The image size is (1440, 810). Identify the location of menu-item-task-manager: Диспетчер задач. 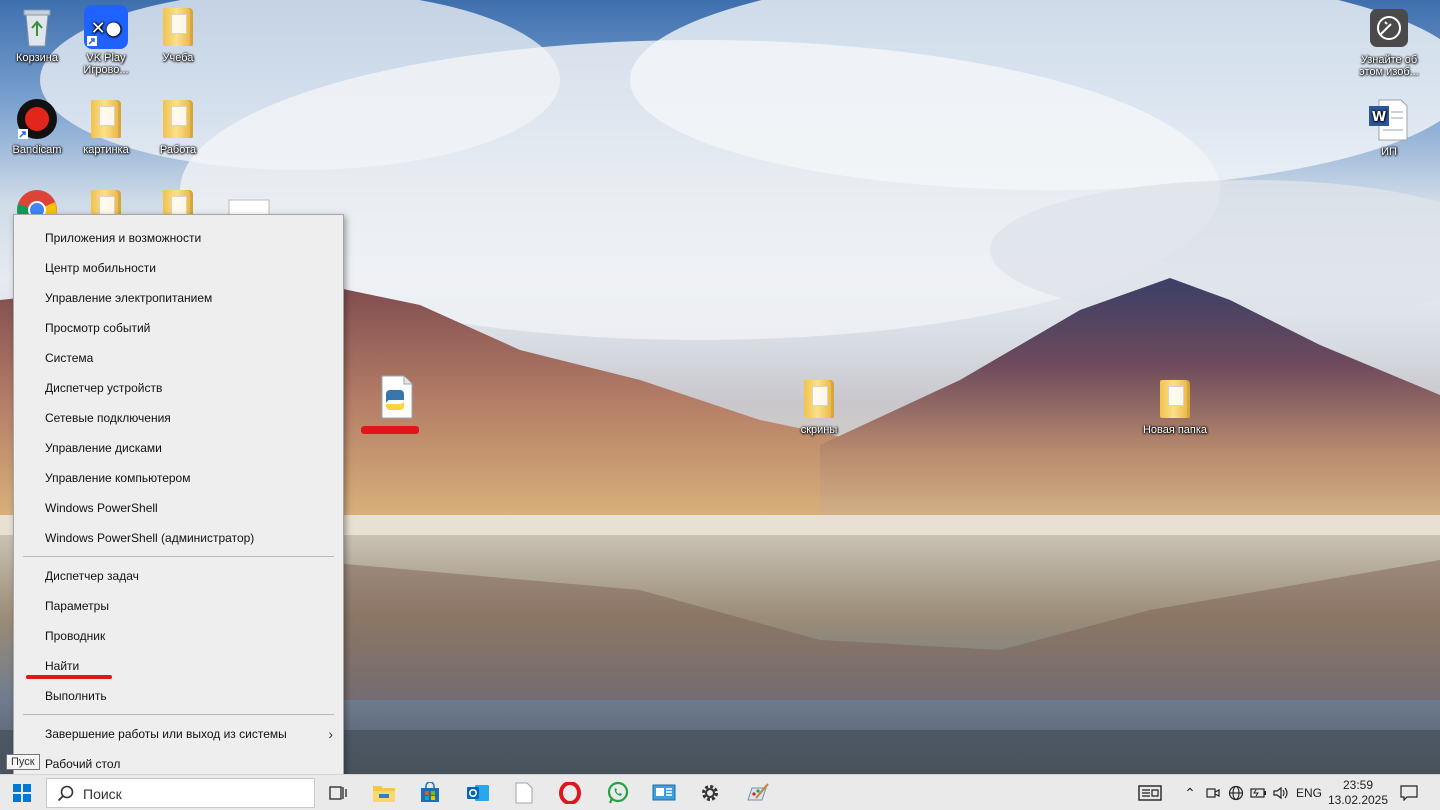
(178, 576).